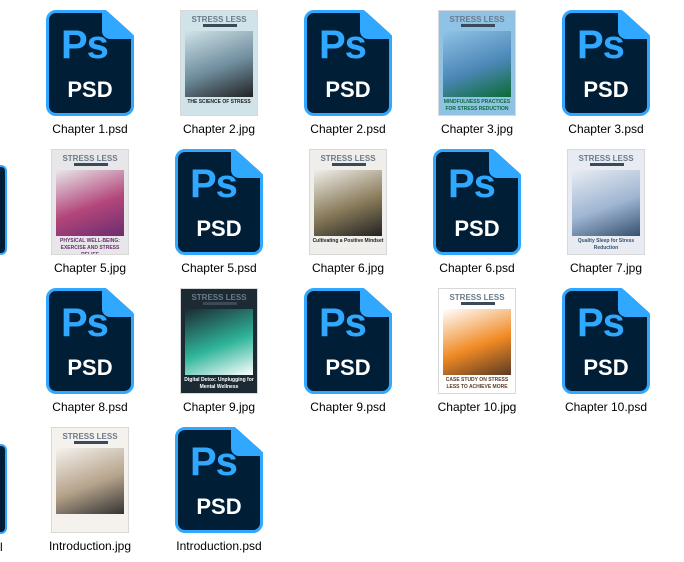 This screenshot has height=562, width=684. What do you see at coordinates (219, 102) in the screenshot?
I see `cover-caption: THE SCIENCE OF STRESS` at bounding box center [219, 102].